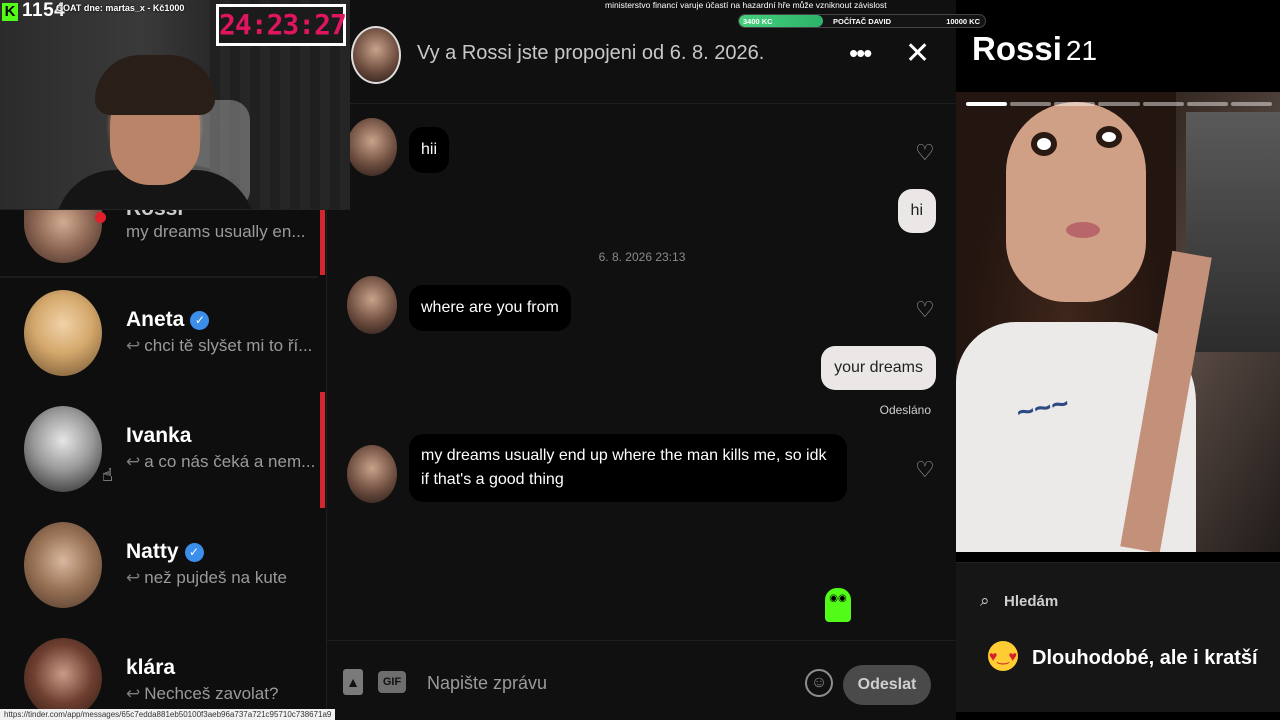 The width and height of the screenshot is (1280, 720). Describe the element at coordinates (206, 577) in the screenshot. I see `conversation-preview: ↩ než pujdeš na kute` at that location.